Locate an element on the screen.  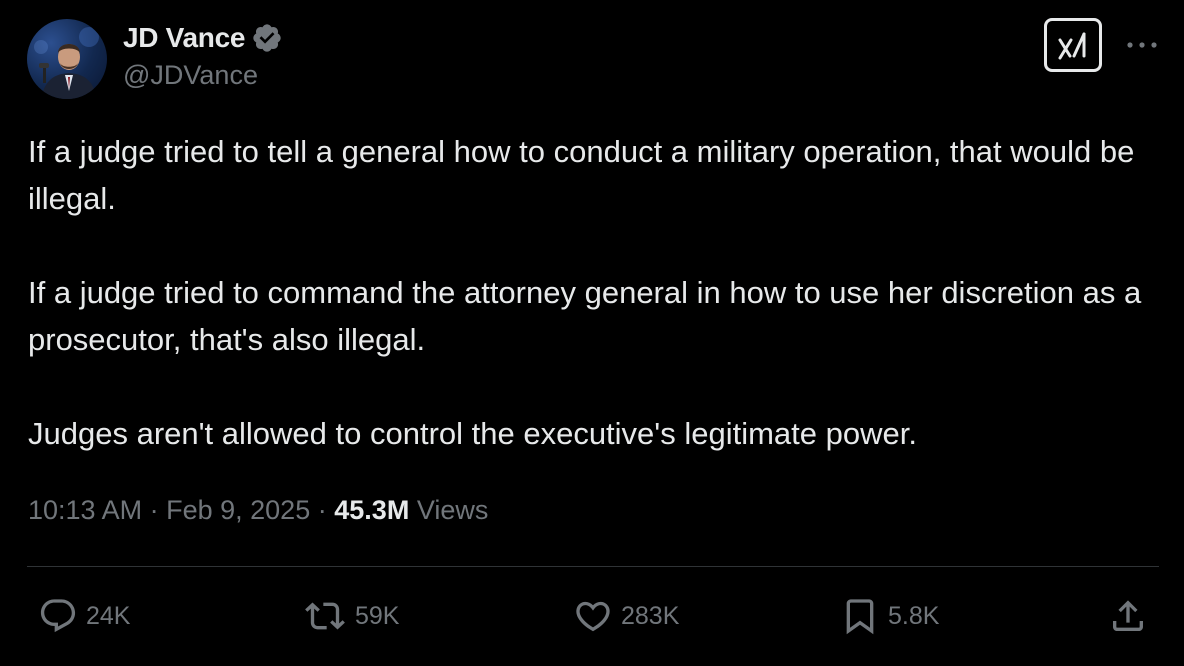
grok-icon is located at coordinates (1072, 46).